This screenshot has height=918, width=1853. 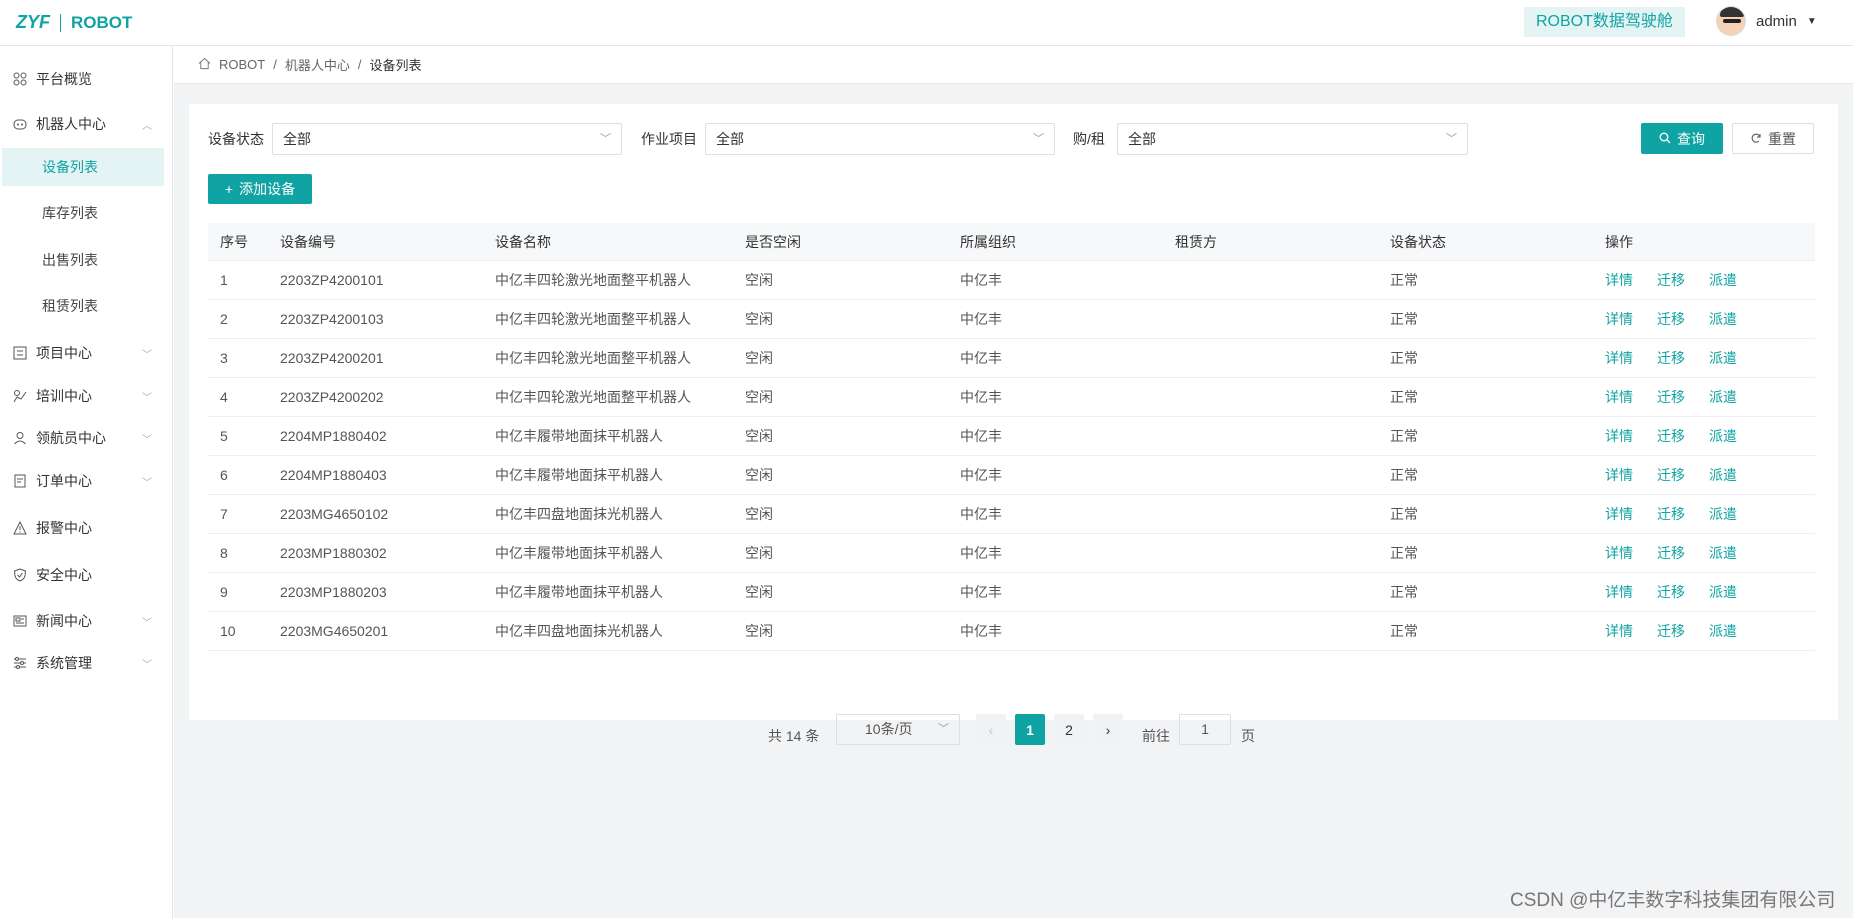 What do you see at coordinates (898, 729) in the screenshot?
I see `page-size-select: 10条/页 ﹀` at bounding box center [898, 729].